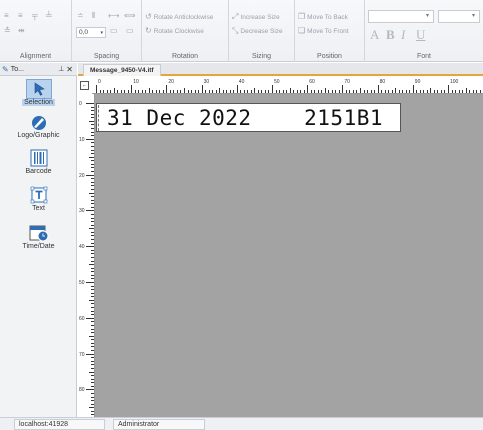  What do you see at coordinates (80, 16) in the screenshot?
I see `spacing-vertical-icon: ≐` at bounding box center [80, 16].